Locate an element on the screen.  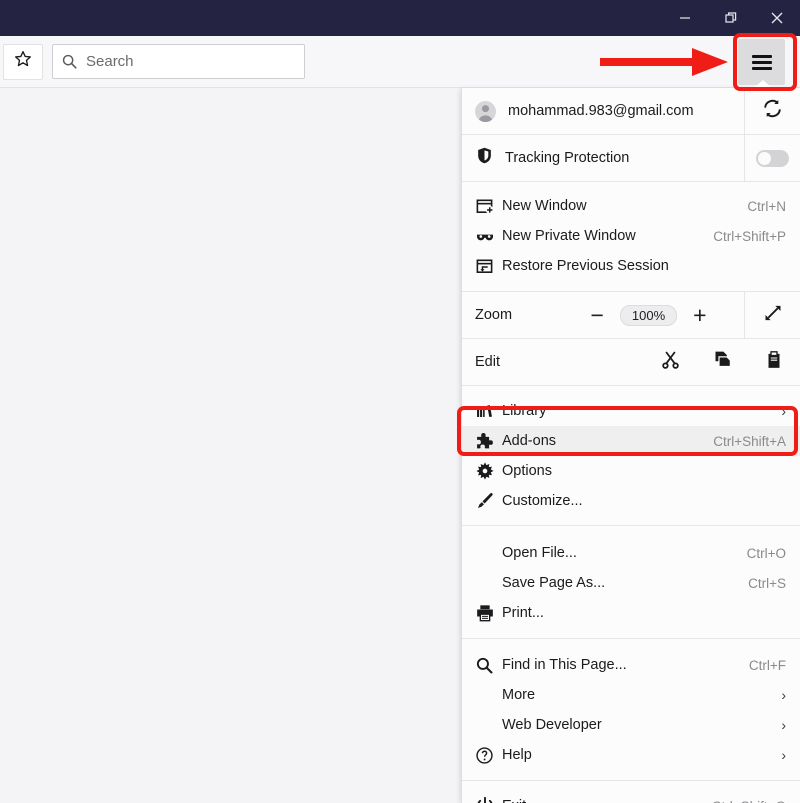
avatar-icon is located at coordinates (485, 111).